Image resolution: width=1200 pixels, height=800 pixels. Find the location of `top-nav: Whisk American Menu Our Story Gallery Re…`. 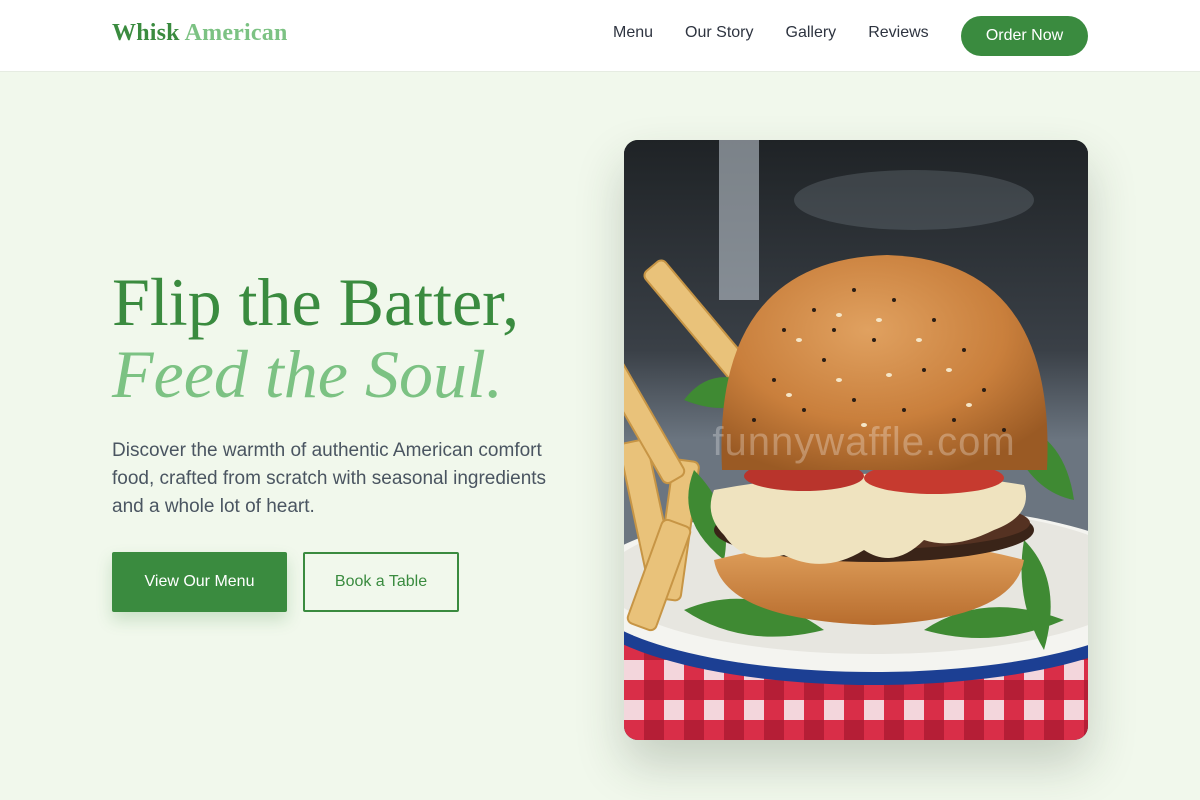

top-nav: Whisk American Menu Our Story Gallery Re… is located at coordinates (600, 36).